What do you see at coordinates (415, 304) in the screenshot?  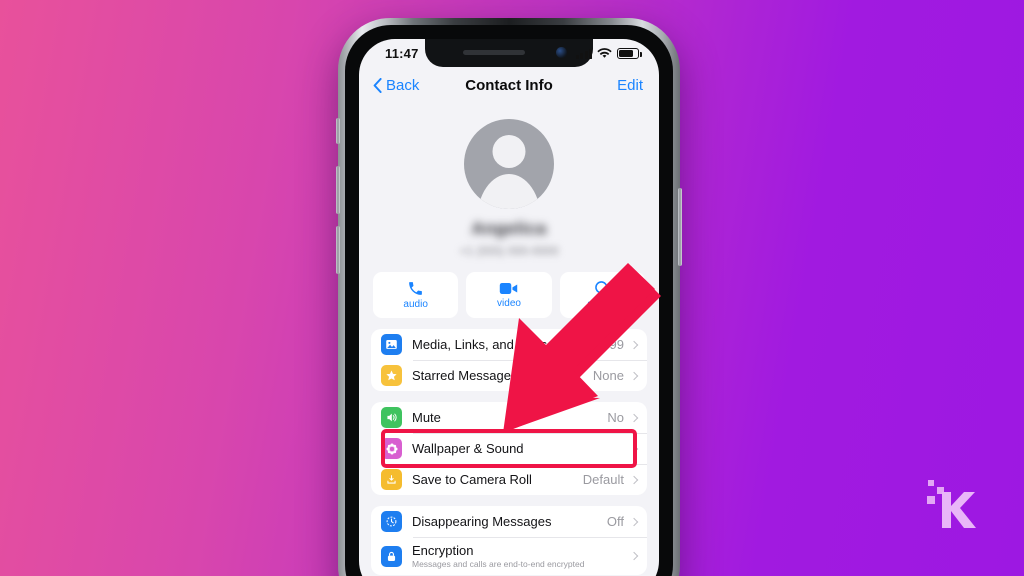 I see `audio-call-label: audio` at bounding box center [415, 304].